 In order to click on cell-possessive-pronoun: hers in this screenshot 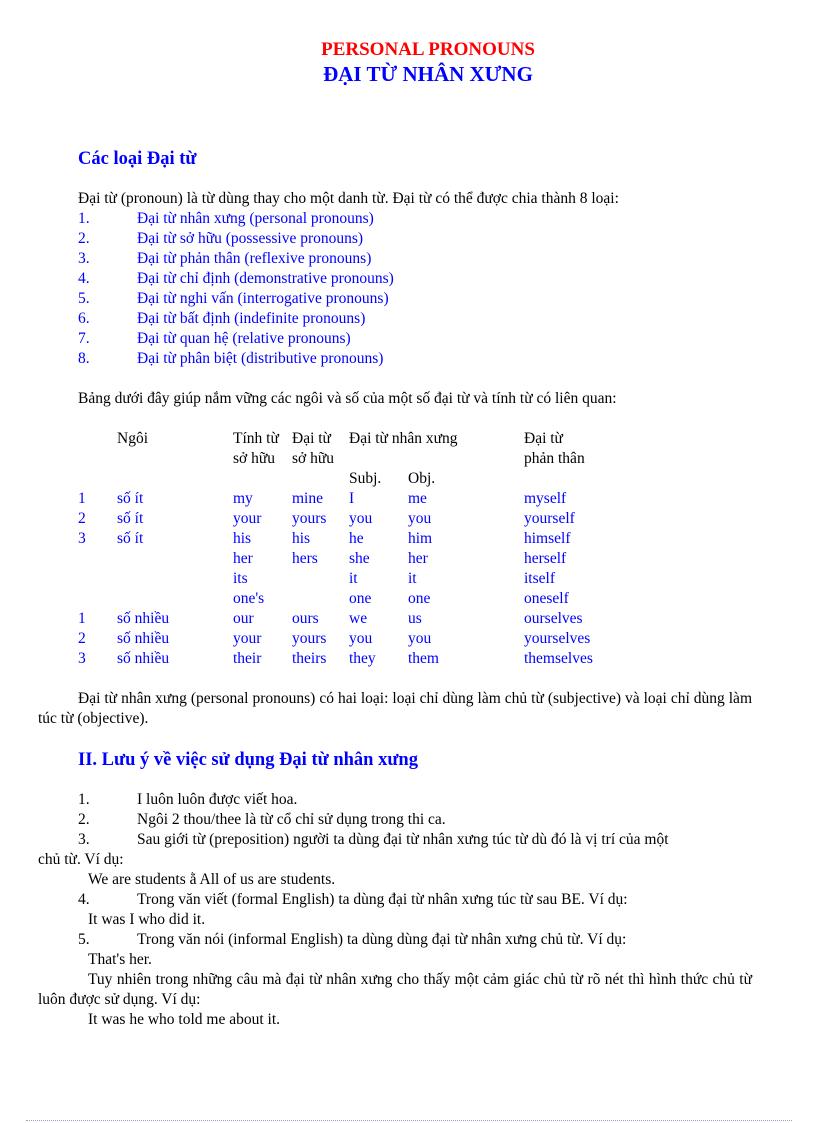, I will do `click(305, 558)`.